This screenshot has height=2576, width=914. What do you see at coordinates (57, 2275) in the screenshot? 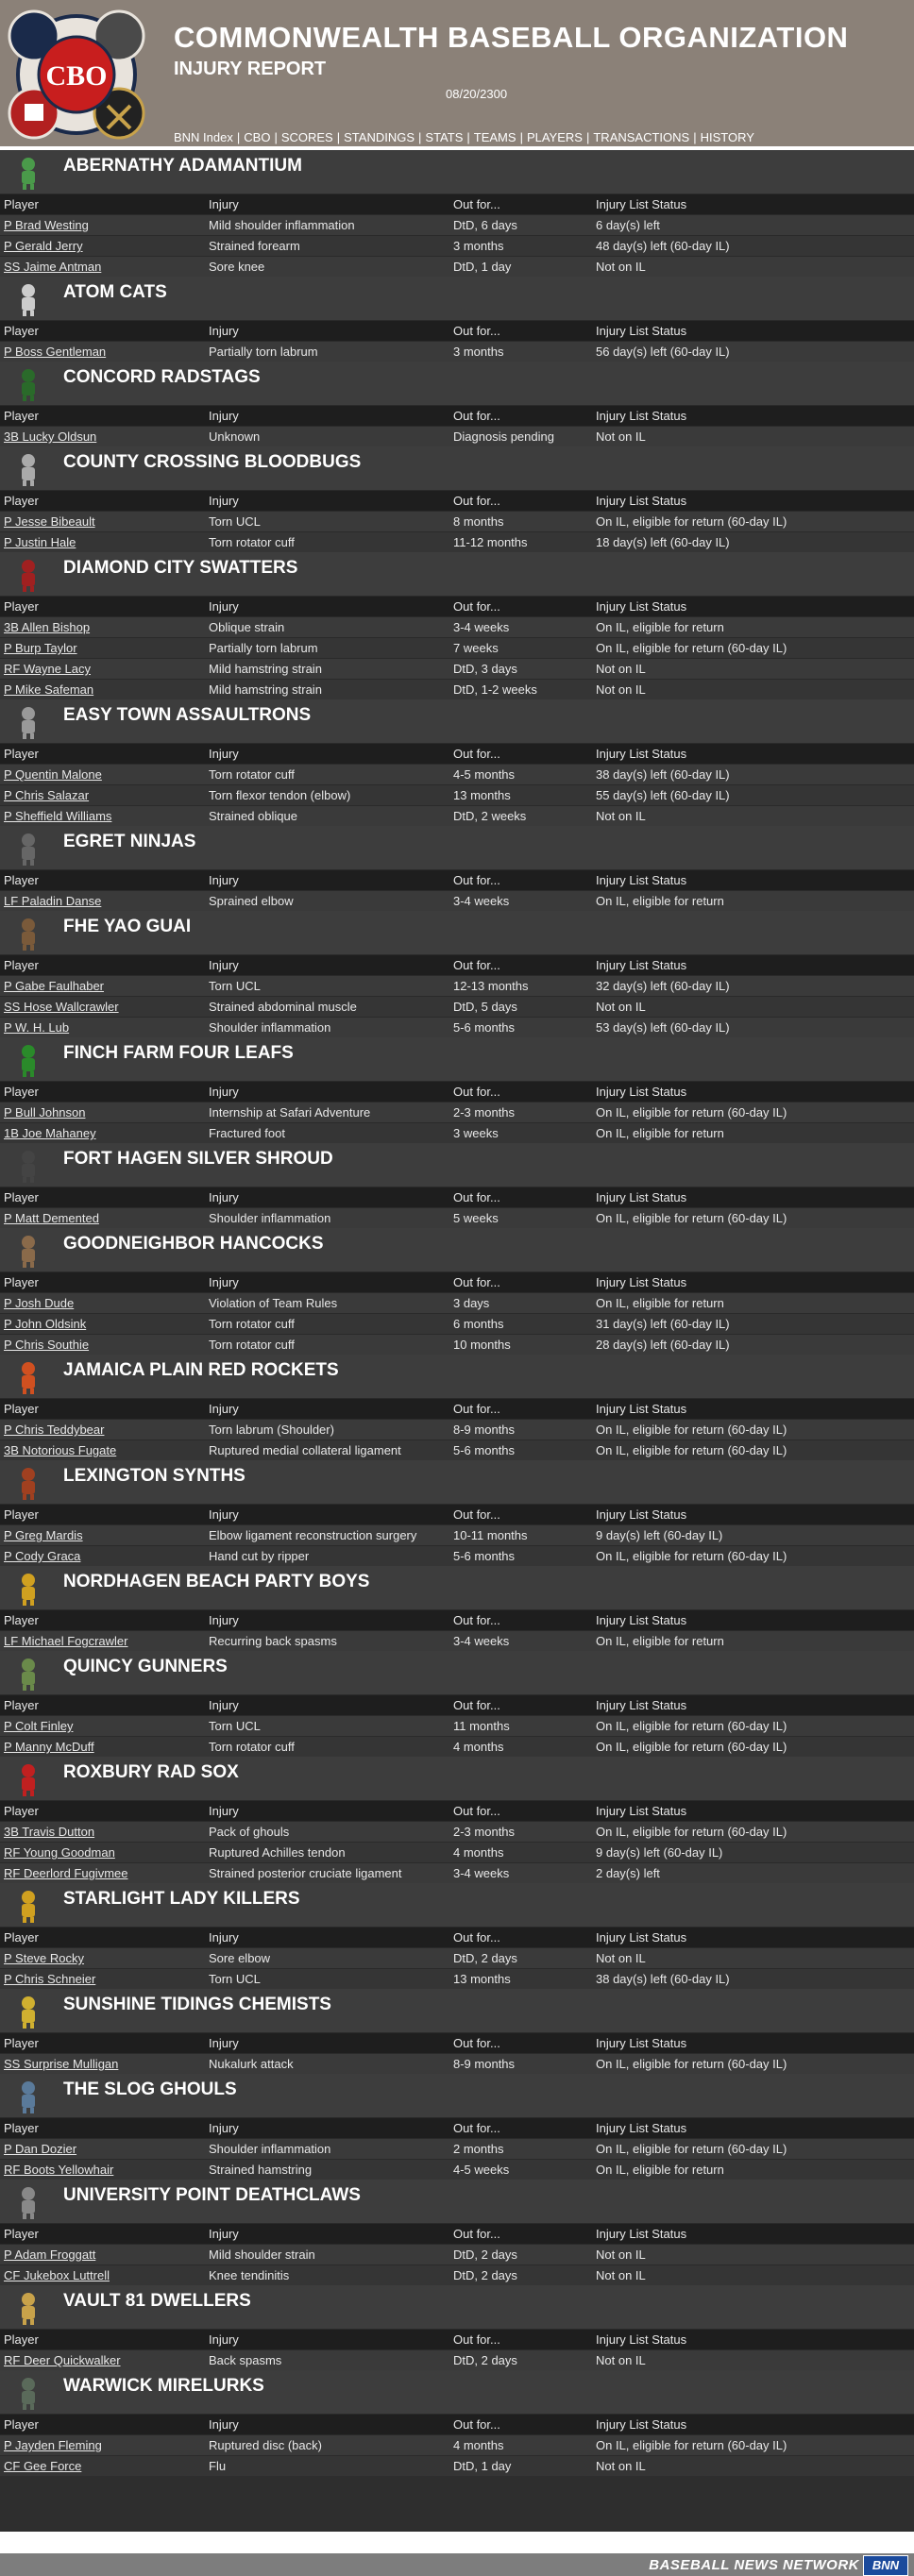
I see `player-link: CF Jukebox Luttrell` at bounding box center [57, 2275].